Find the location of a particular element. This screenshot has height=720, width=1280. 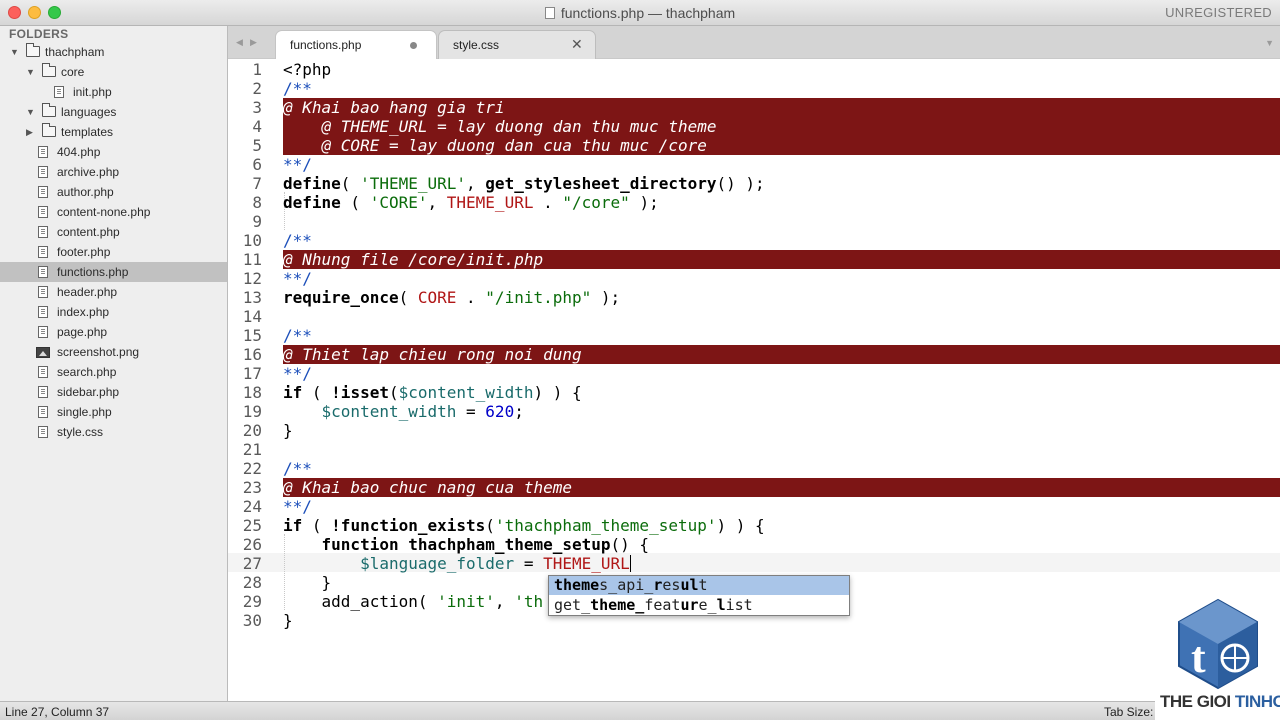

code-line: if ( !isset($content_width) ) { is located at coordinates (781, 392).